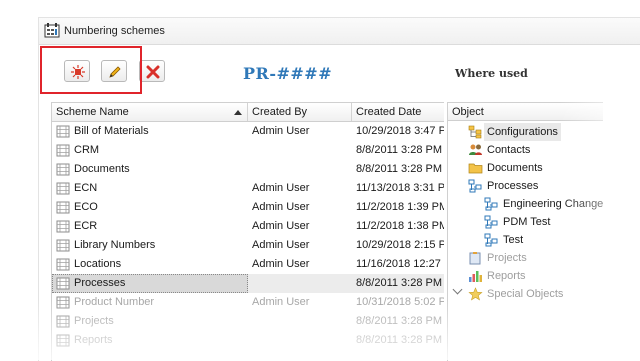 Image resolution: width=640 pixels, height=361 pixels. I want to click on tree-node-label: Reports, so click(506, 276).